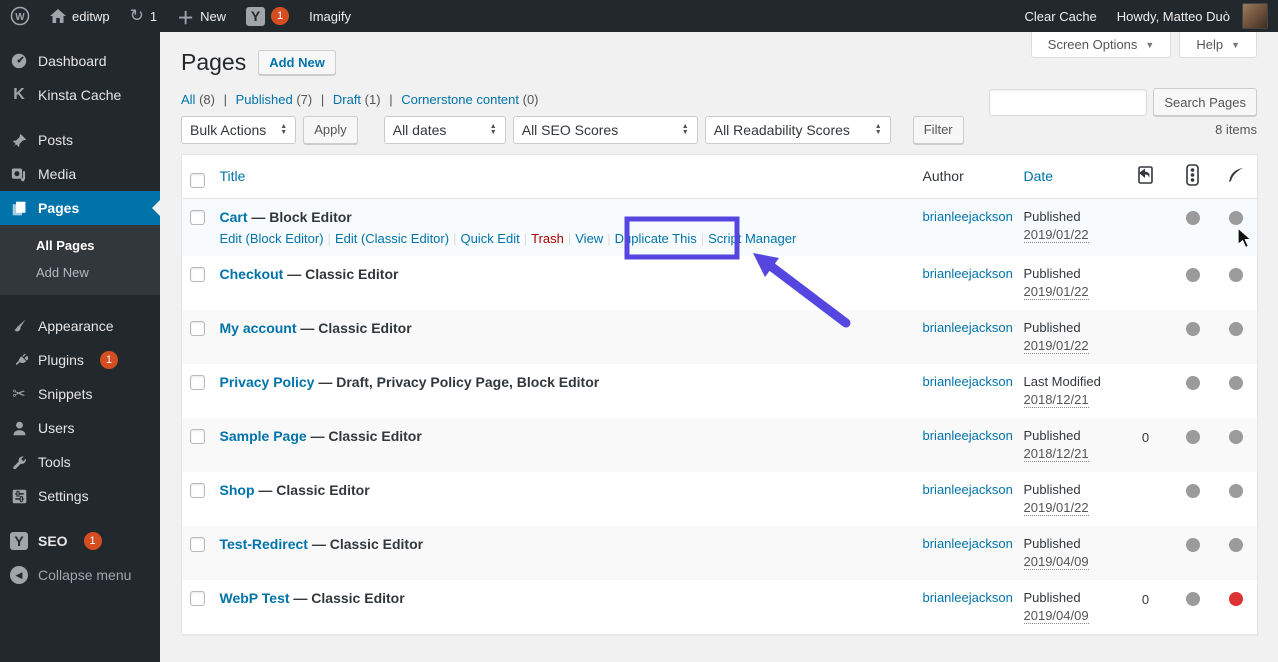 Image resolution: width=1278 pixels, height=662 pixels. Describe the element at coordinates (92, 541) in the screenshot. I see `seo-notification-badge: 1` at that location.